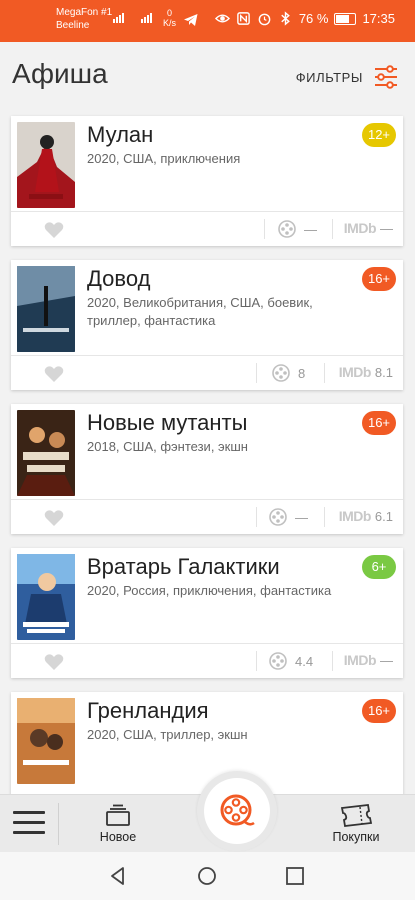  I want to click on movie-title: Гренландия, so click(148, 710).